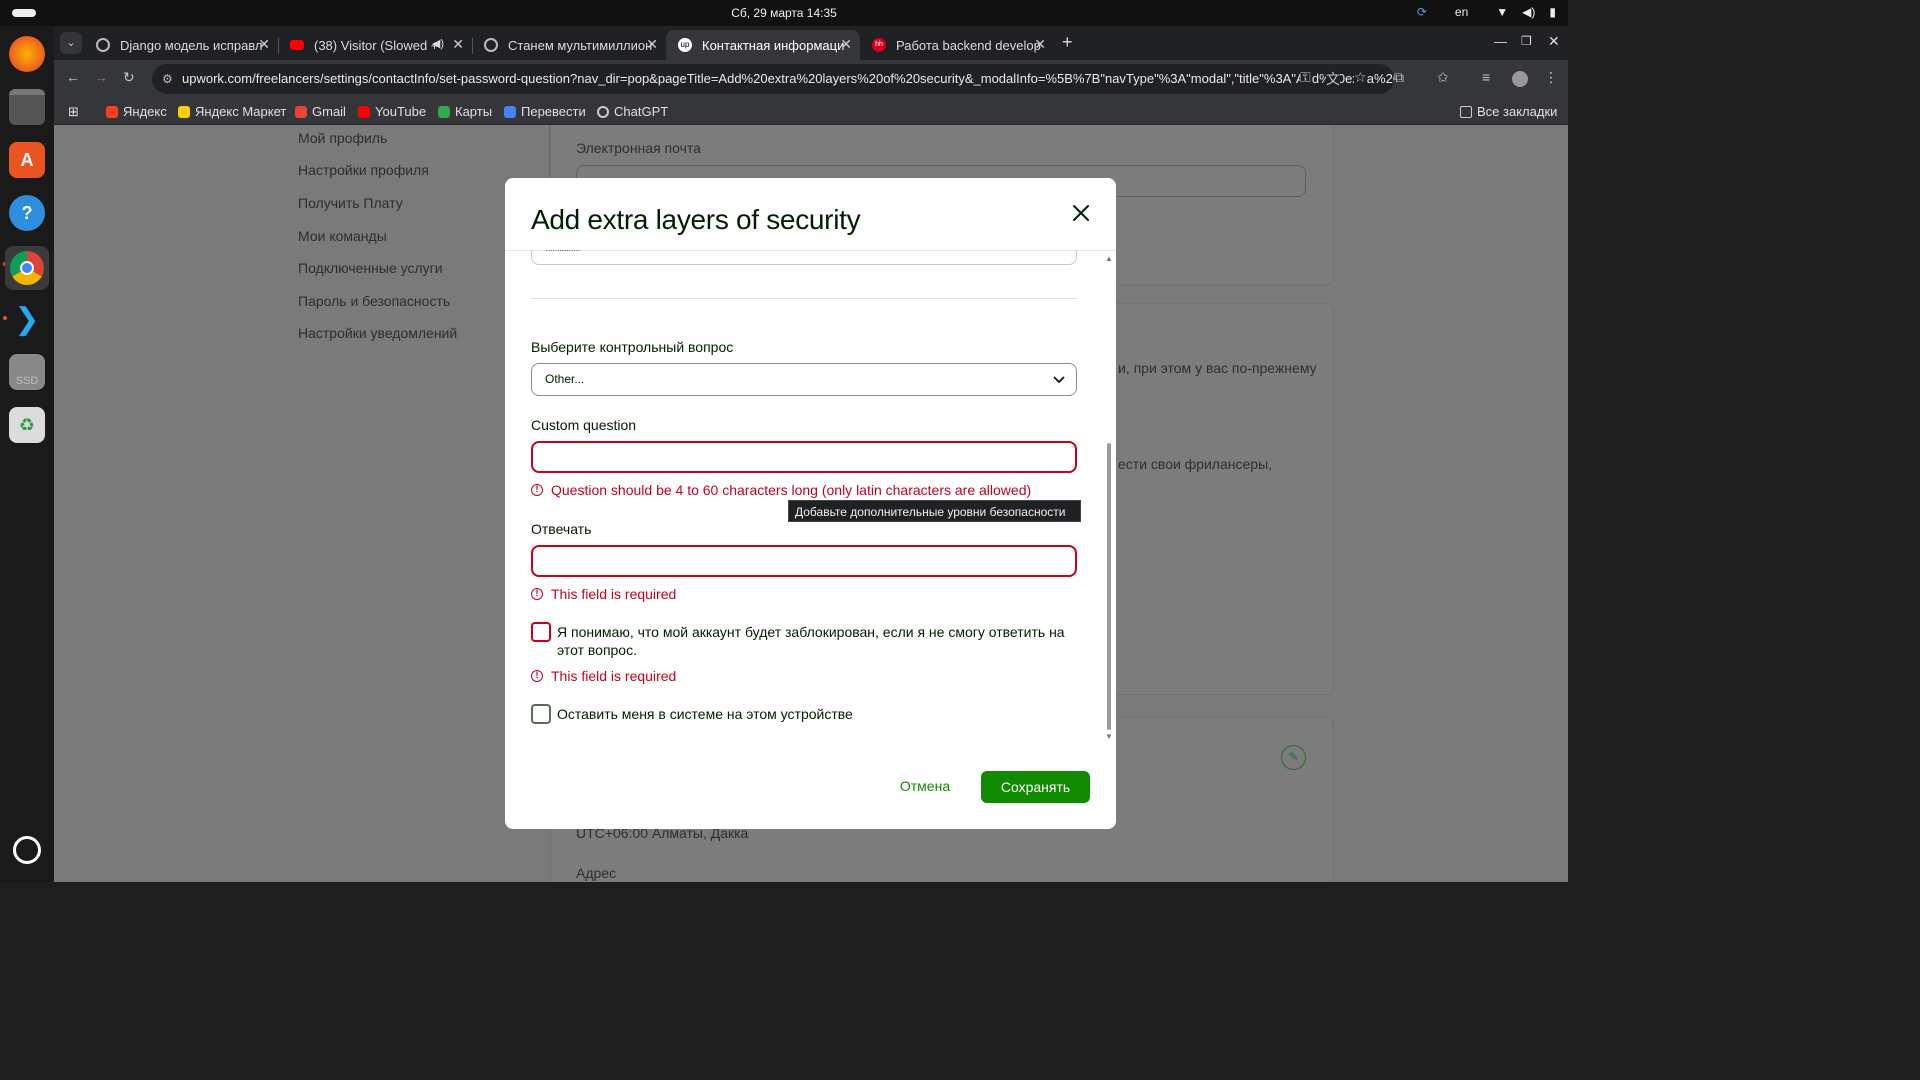 The height and width of the screenshot is (1080, 1920). Describe the element at coordinates (167, 79) in the screenshot. I see `site-info-icon: ⚙` at that location.